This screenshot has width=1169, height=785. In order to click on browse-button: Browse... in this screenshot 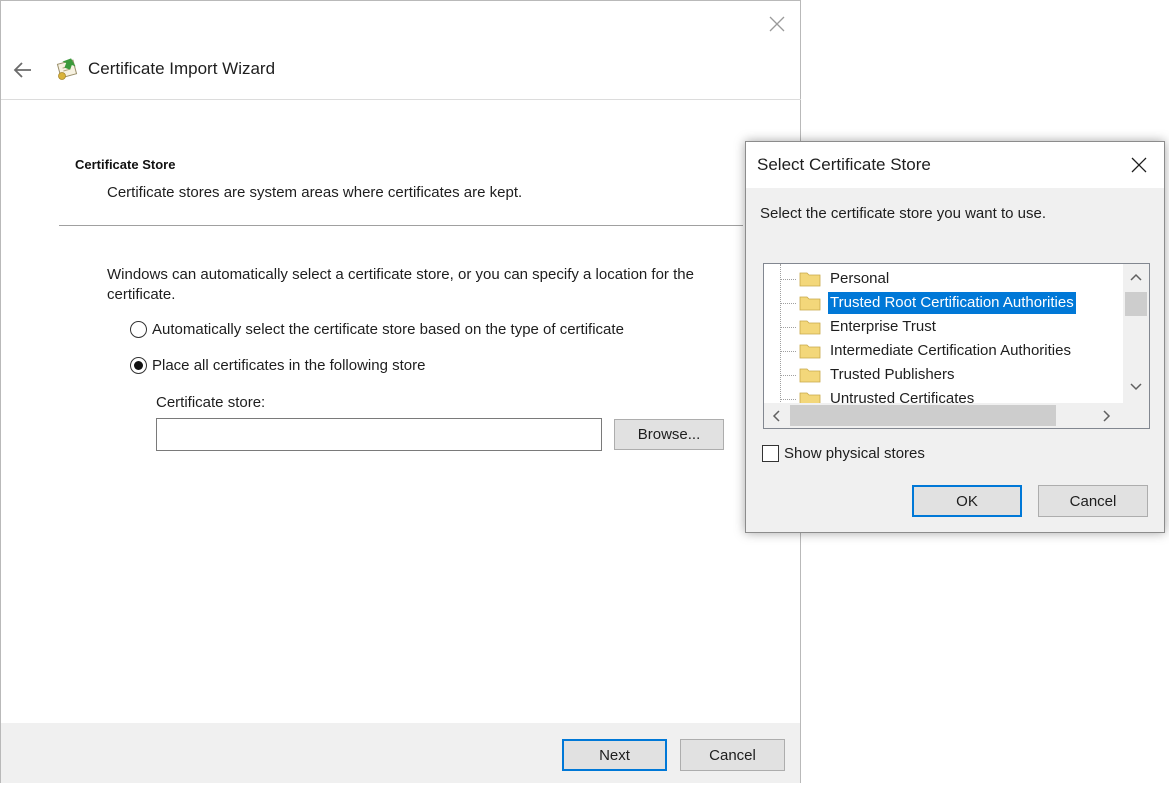, I will do `click(669, 434)`.